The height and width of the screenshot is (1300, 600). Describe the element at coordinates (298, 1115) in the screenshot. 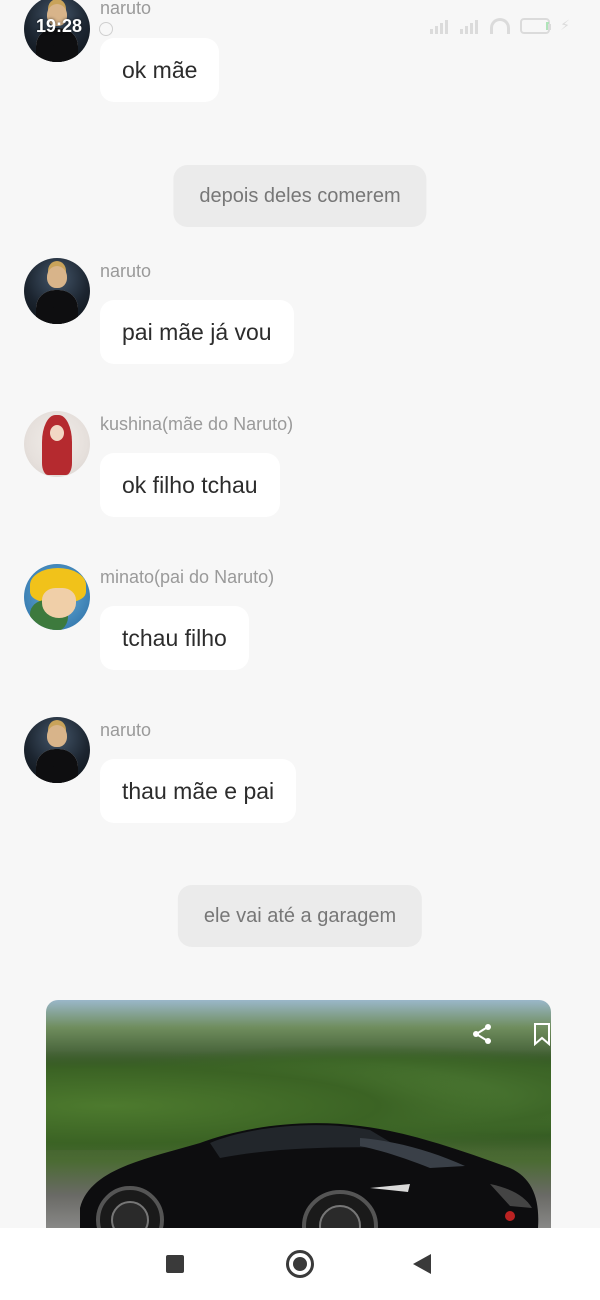

I see `car-image` at that location.